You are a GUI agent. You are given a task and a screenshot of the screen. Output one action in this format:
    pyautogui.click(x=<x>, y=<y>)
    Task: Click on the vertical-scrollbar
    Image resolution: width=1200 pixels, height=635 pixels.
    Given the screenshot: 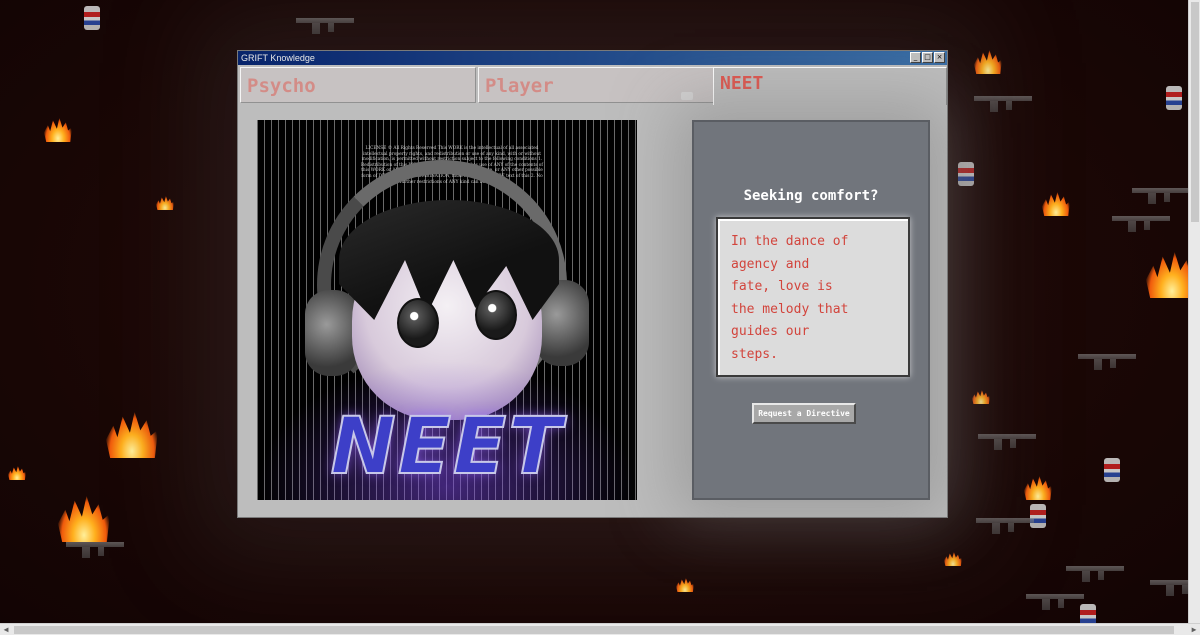 What is the action you would take?
    pyautogui.click(x=1194, y=311)
    